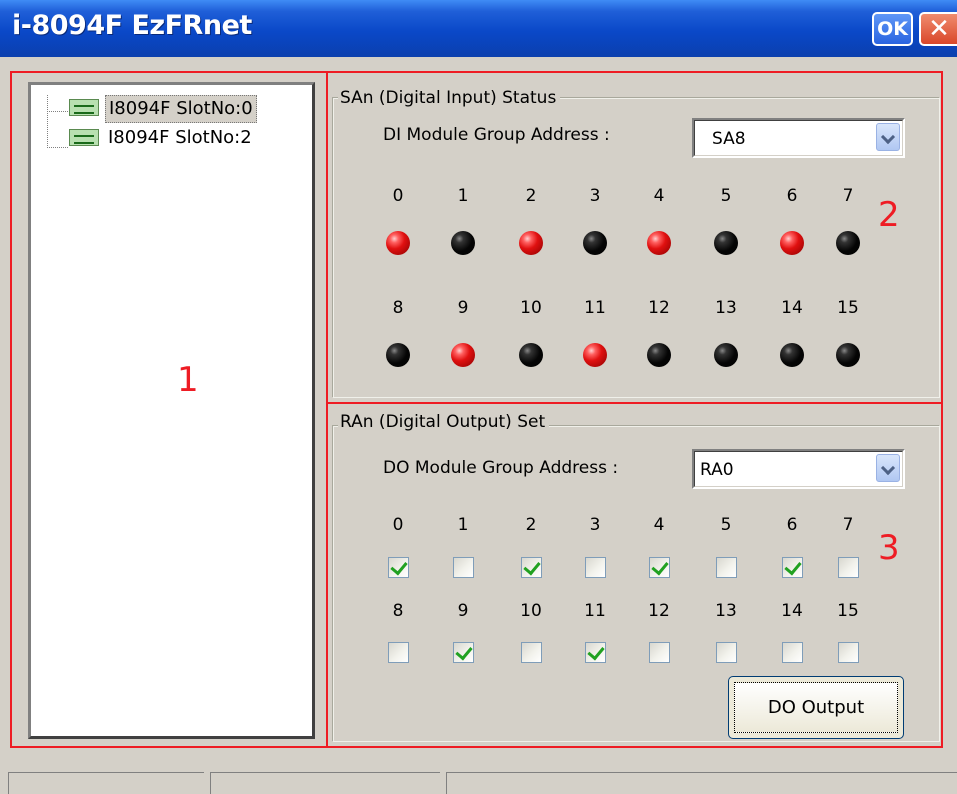 The height and width of the screenshot is (794, 957). I want to click on close-button: ✕, so click(938, 29).